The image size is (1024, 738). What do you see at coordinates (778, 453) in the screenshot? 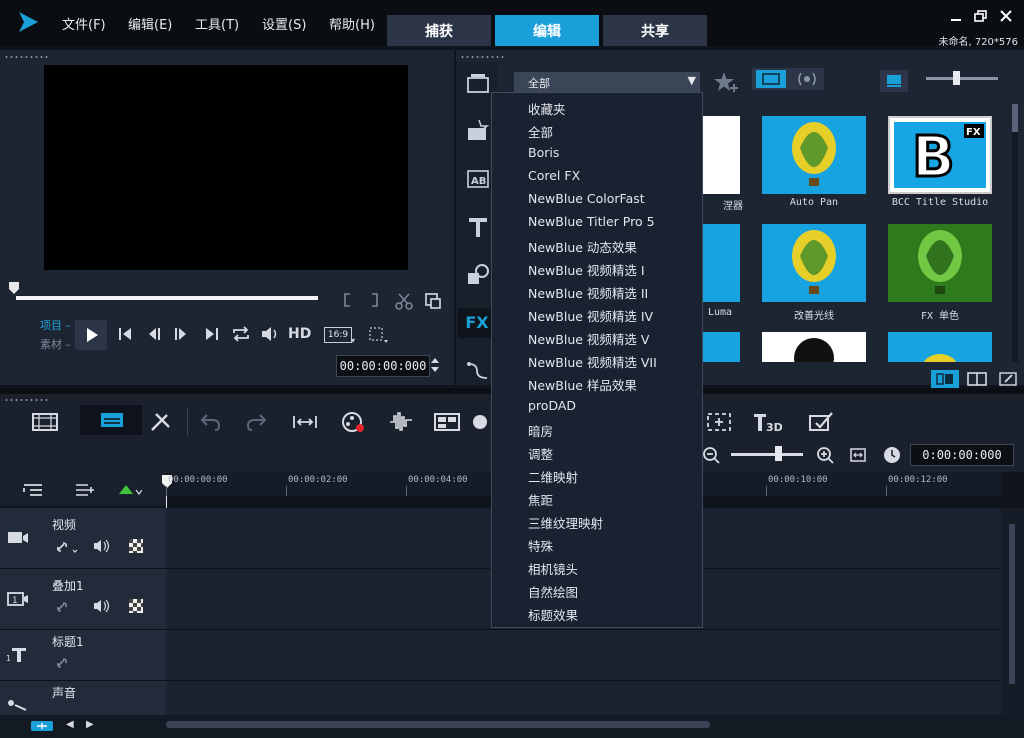
I see `zoom-slider-handle` at bounding box center [778, 453].